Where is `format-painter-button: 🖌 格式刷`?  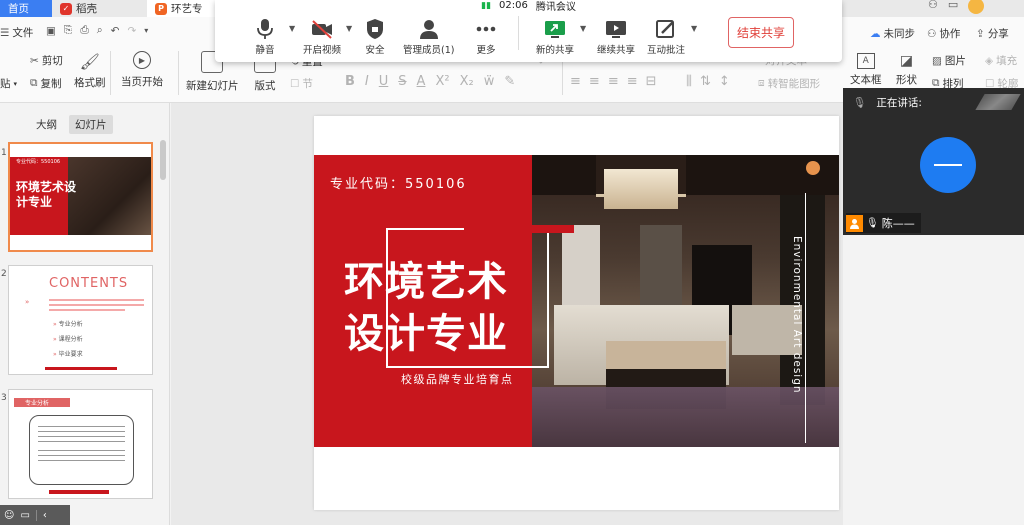
format-painter-button: 🖌 格式刷 is located at coordinates (90, 71).